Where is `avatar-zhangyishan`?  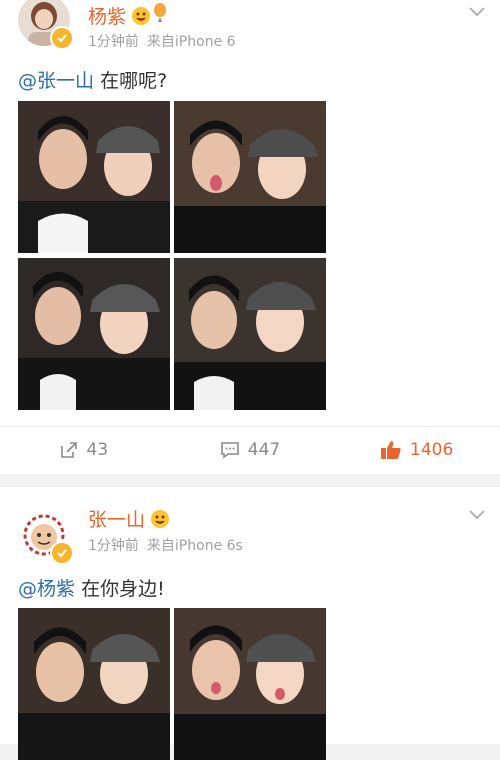
avatar-zhangyishan is located at coordinates (46, 537).